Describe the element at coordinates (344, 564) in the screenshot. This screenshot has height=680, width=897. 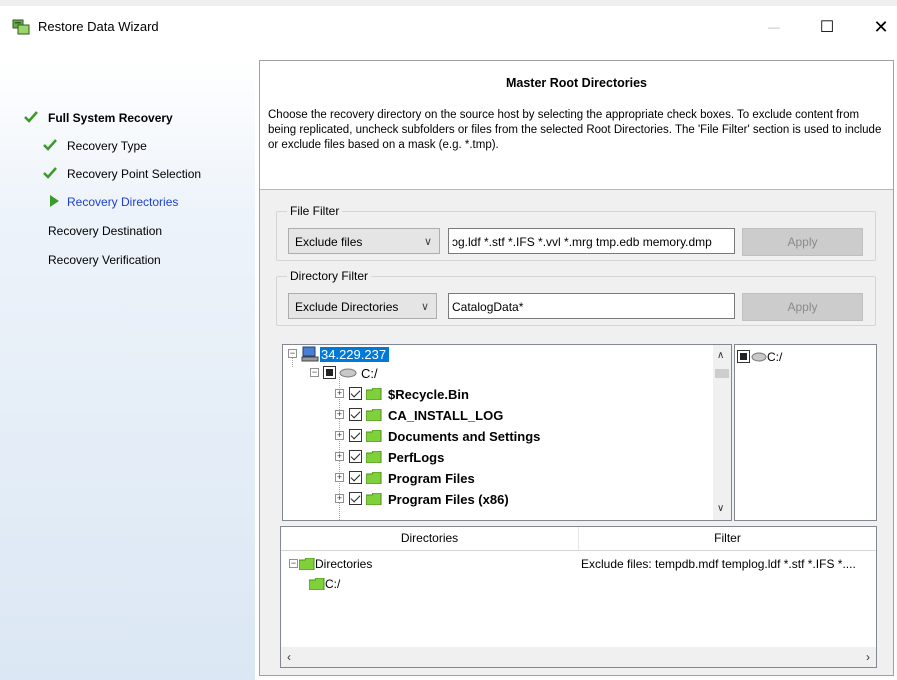
I see `grid-root-label: Directories` at that location.